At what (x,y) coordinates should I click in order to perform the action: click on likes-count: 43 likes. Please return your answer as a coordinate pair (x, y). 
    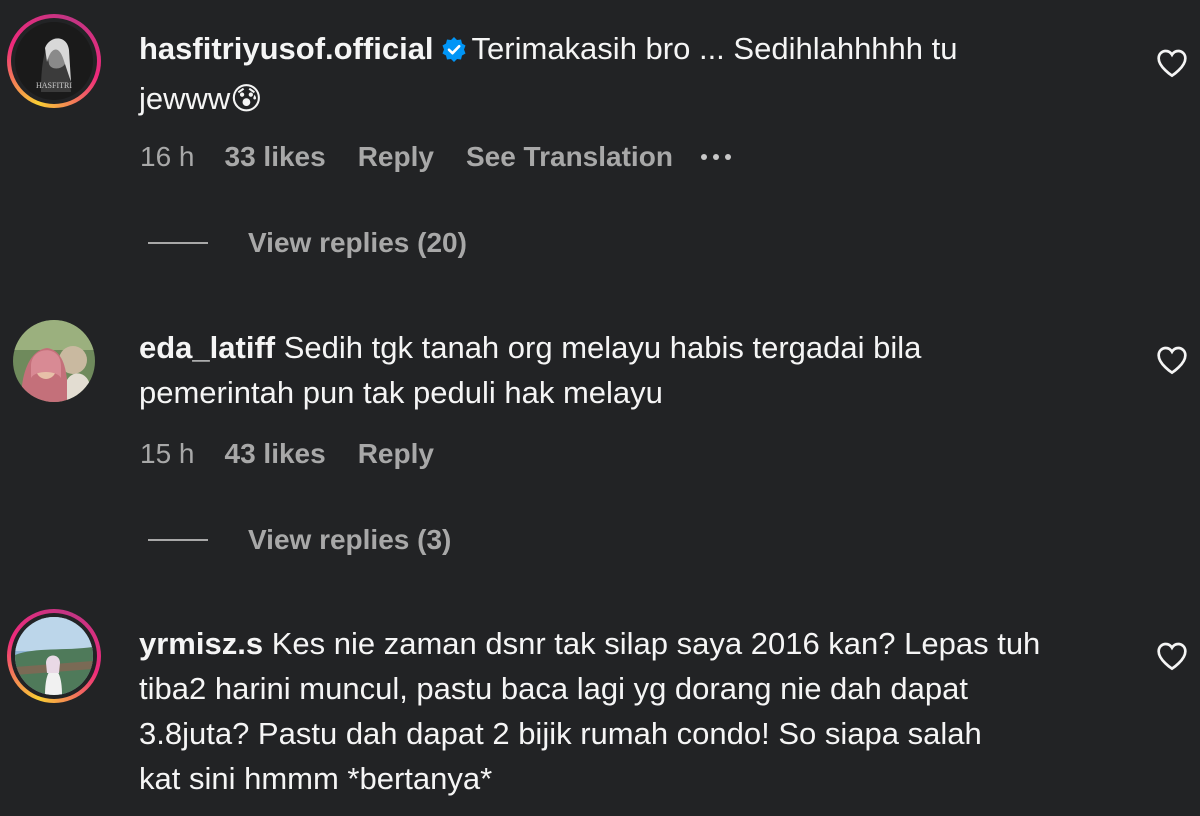
    Looking at the image, I should click on (275, 454).